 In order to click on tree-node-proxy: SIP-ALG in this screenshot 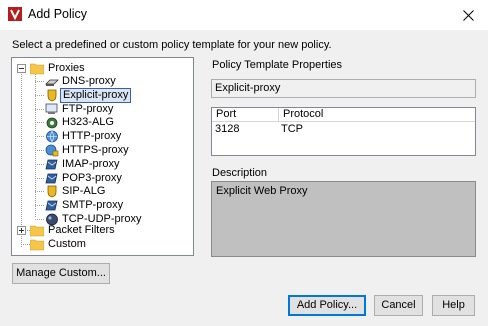, I will do `click(102, 191)`.